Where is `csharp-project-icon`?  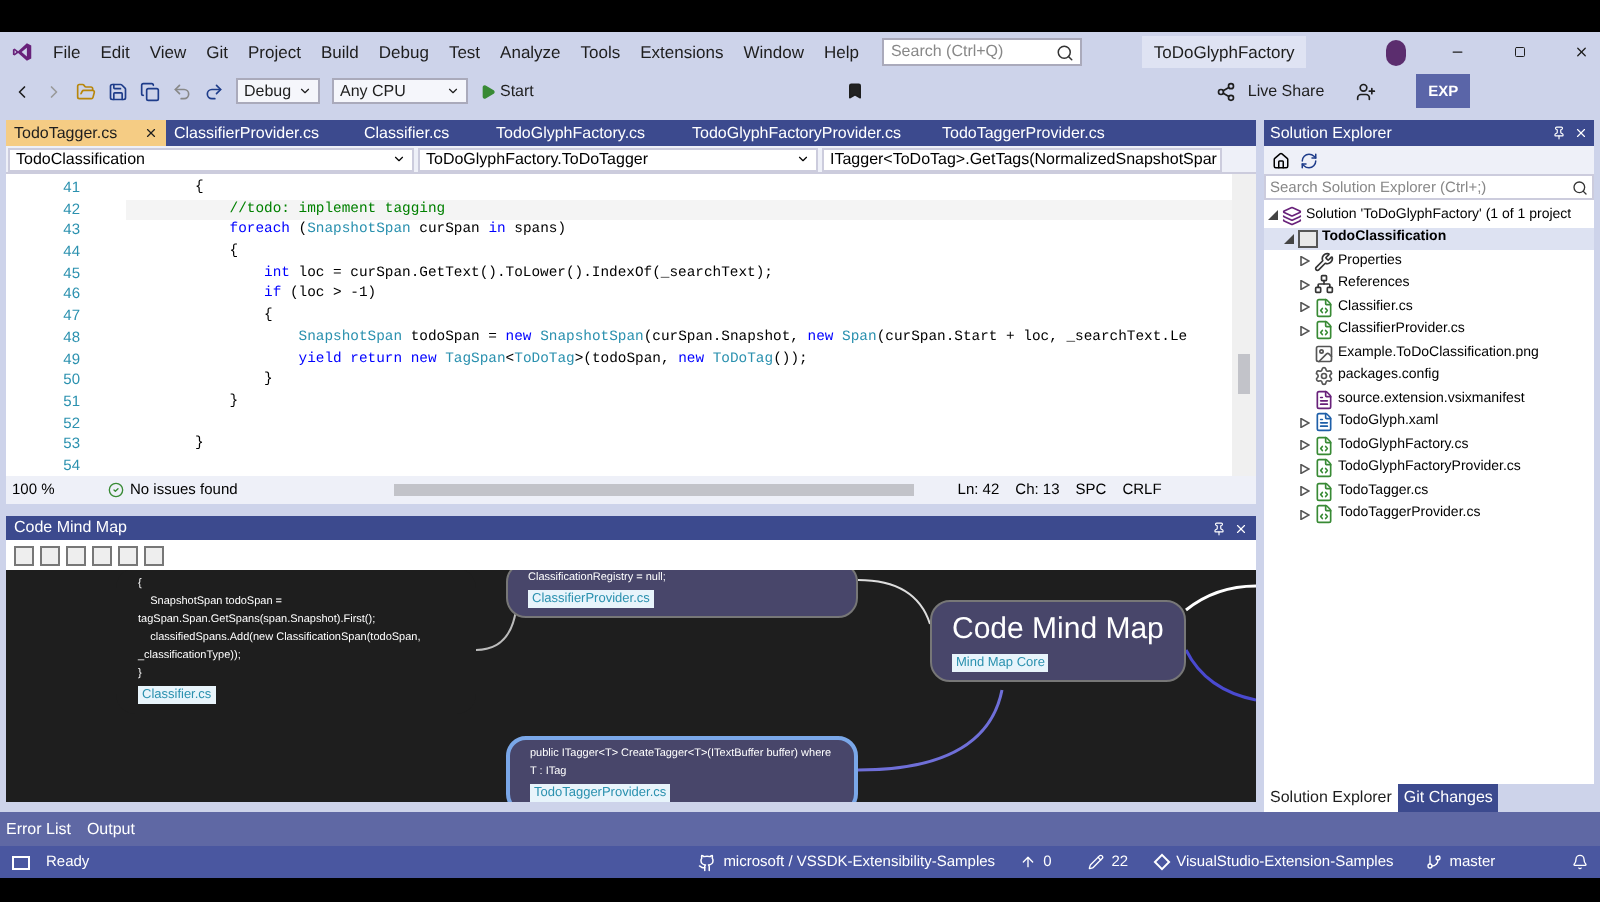
csharp-project-icon is located at coordinates (1308, 238).